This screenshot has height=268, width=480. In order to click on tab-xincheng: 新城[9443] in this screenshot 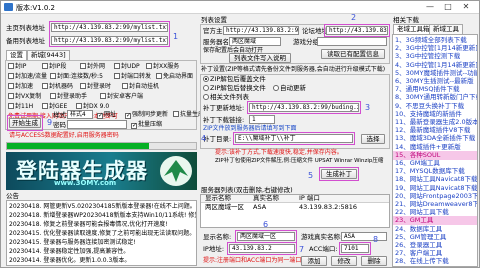, I will do `click(48, 55)`.